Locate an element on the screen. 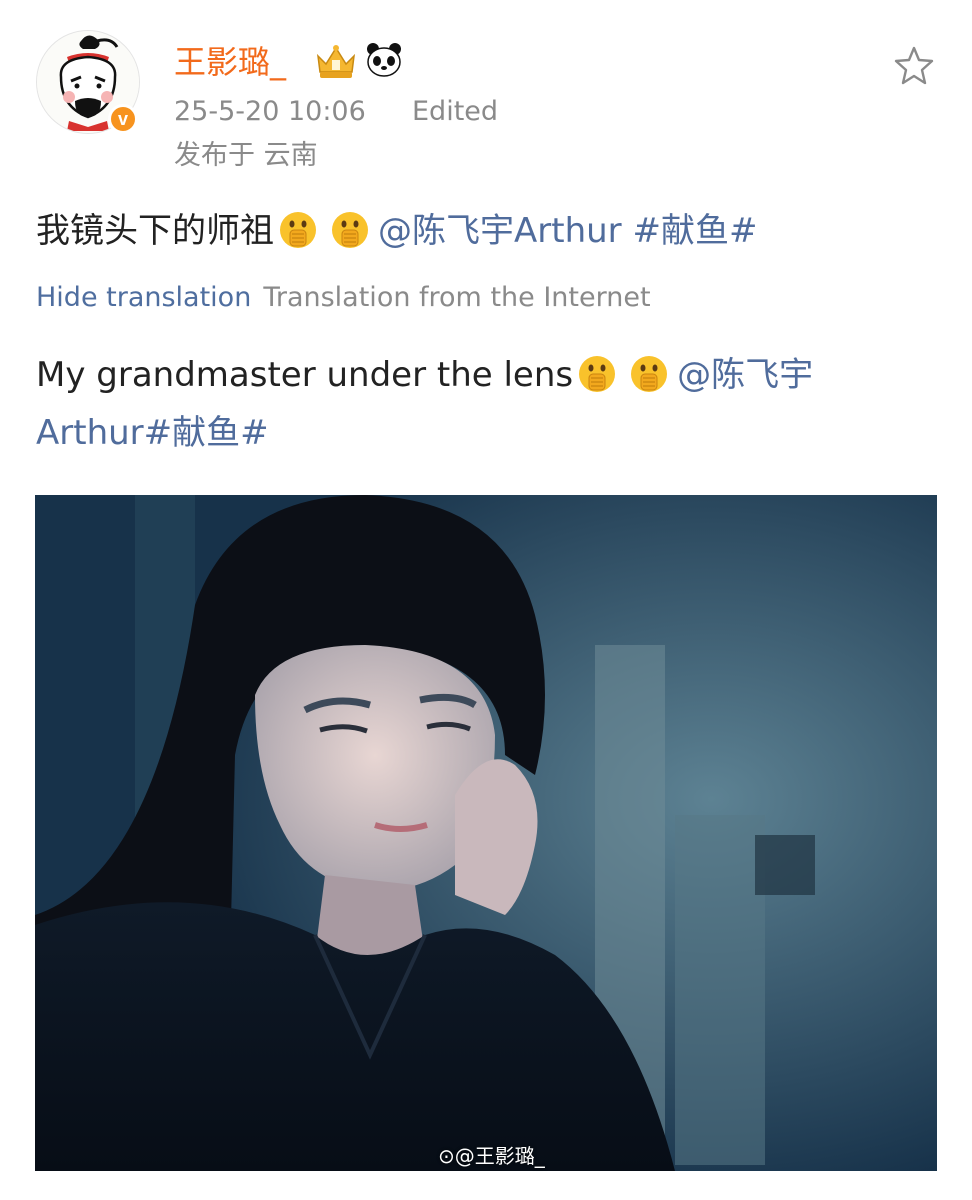 This screenshot has height=1200, width=972. mention-part1: @陈飞宇 is located at coordinates (745, 375).